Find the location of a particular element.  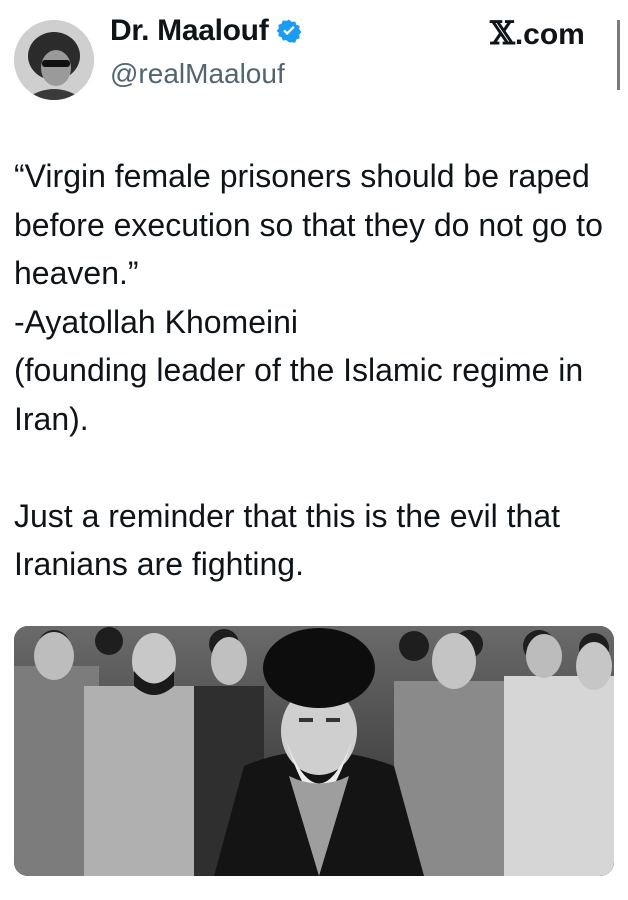

site-suffix: .com is located at coordinates (549, 34).